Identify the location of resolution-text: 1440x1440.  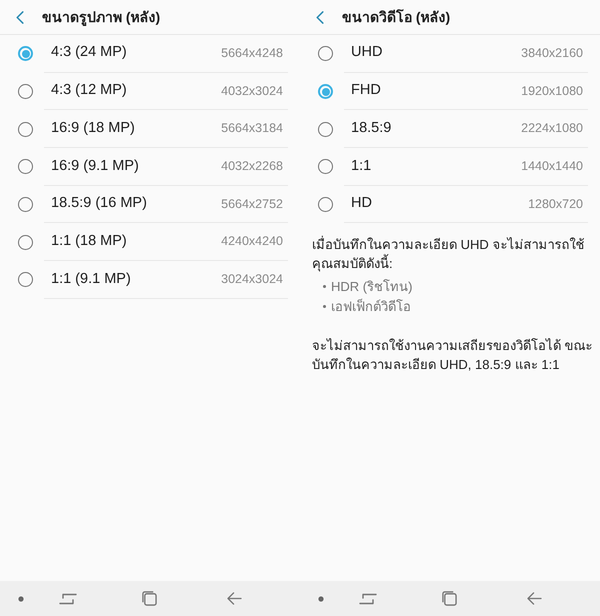
(552, 167).